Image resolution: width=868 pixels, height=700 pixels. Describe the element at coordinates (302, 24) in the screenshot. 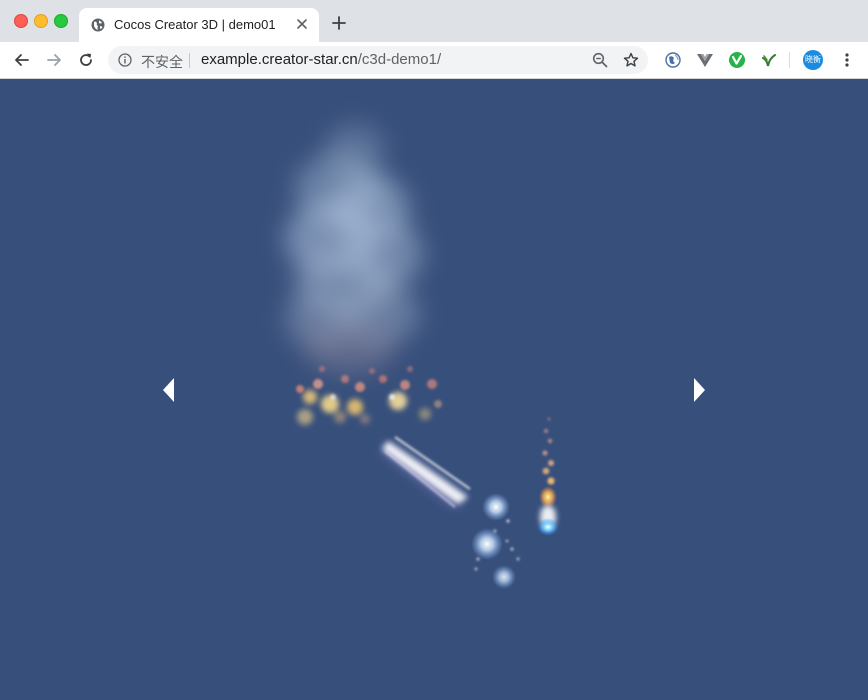

I see `close-icon` at that location.